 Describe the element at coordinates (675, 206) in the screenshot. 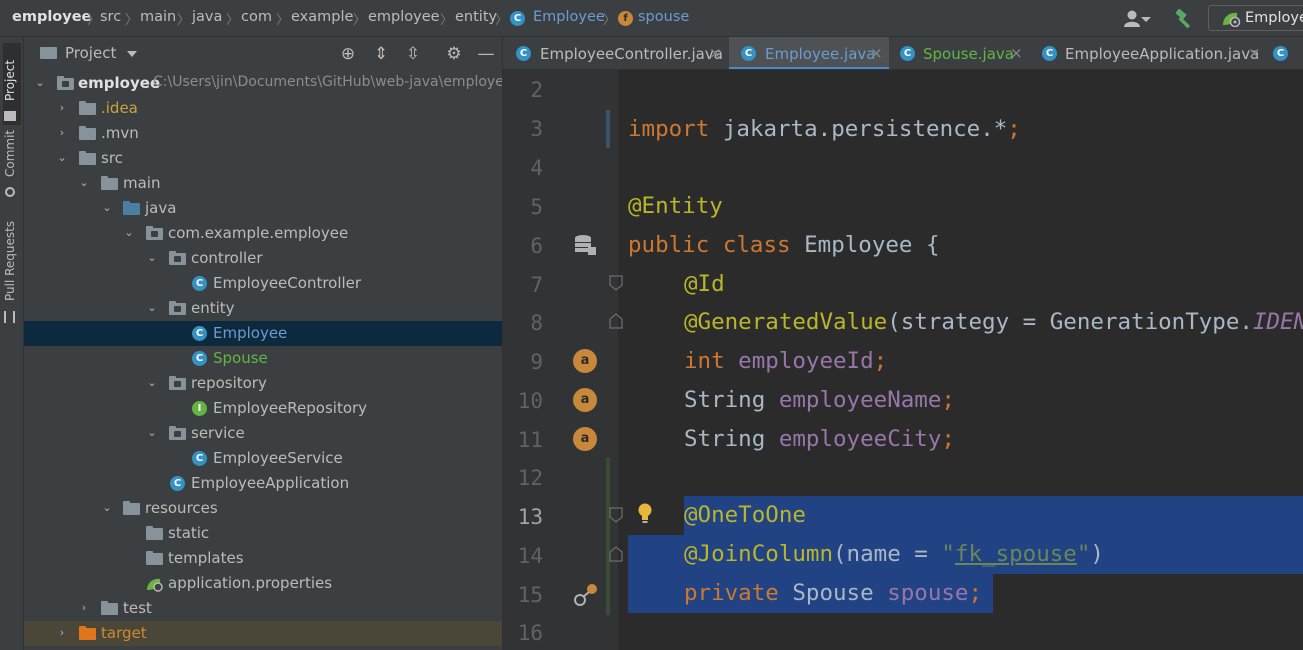

I see `code-line-5: @Entity` at that location.